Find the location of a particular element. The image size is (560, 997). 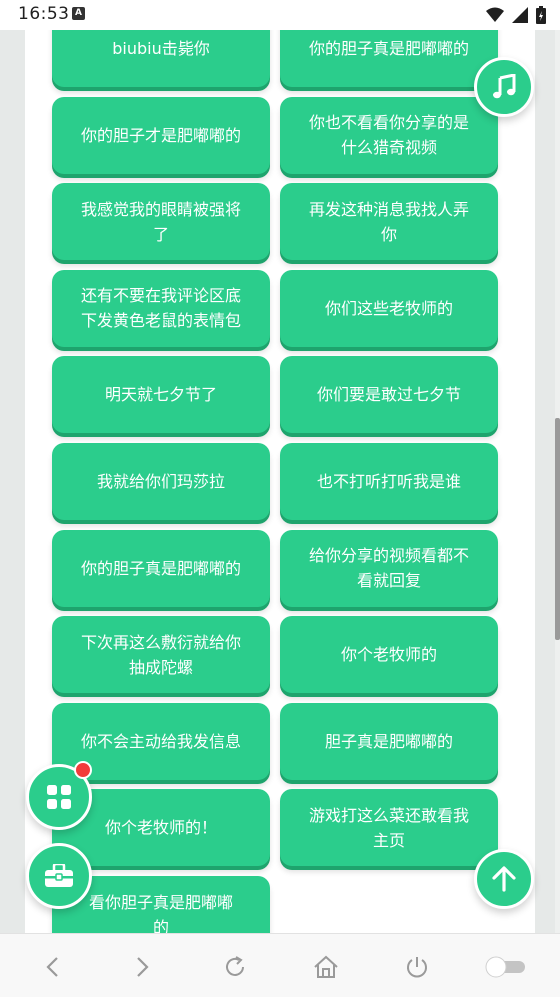

music-button is located at coordinates (504, 87).